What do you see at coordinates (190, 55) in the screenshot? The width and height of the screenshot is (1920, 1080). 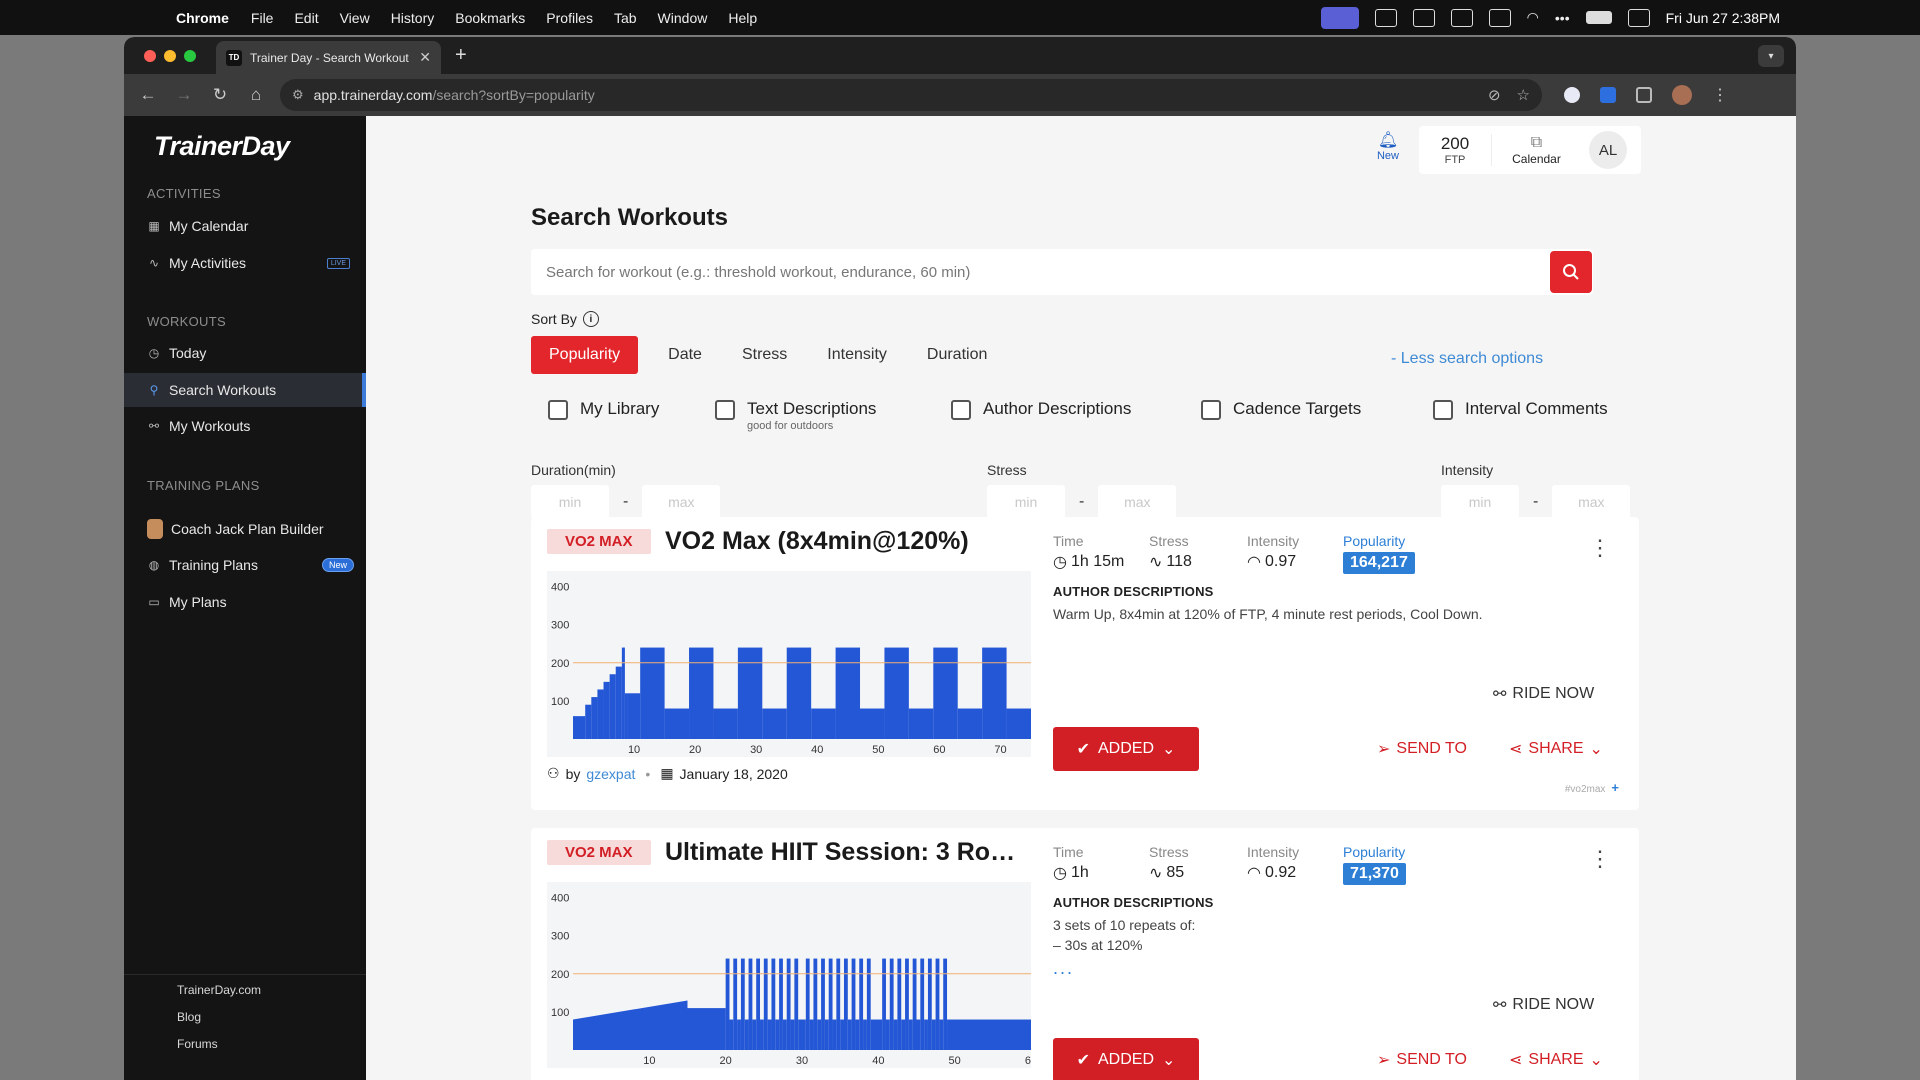 I see `zoom-window-icon` at bounding box center [190, 55].